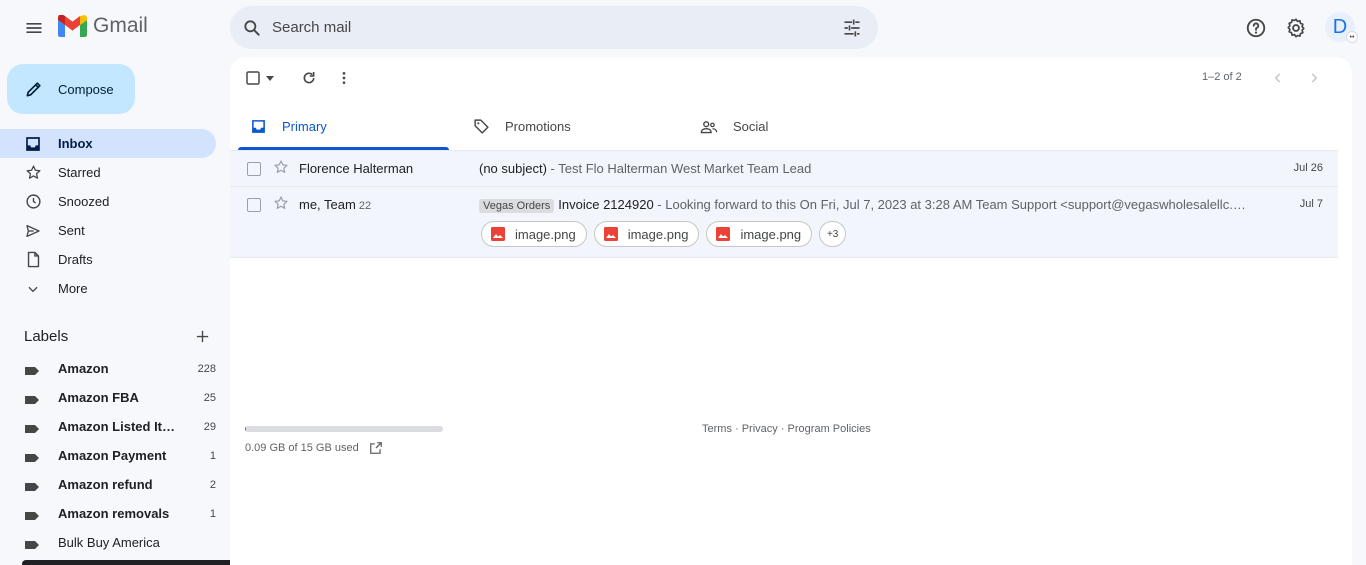 This screenshot has height=565, width=1366. I want to click on label-name: Amazon, so click(83, 368).